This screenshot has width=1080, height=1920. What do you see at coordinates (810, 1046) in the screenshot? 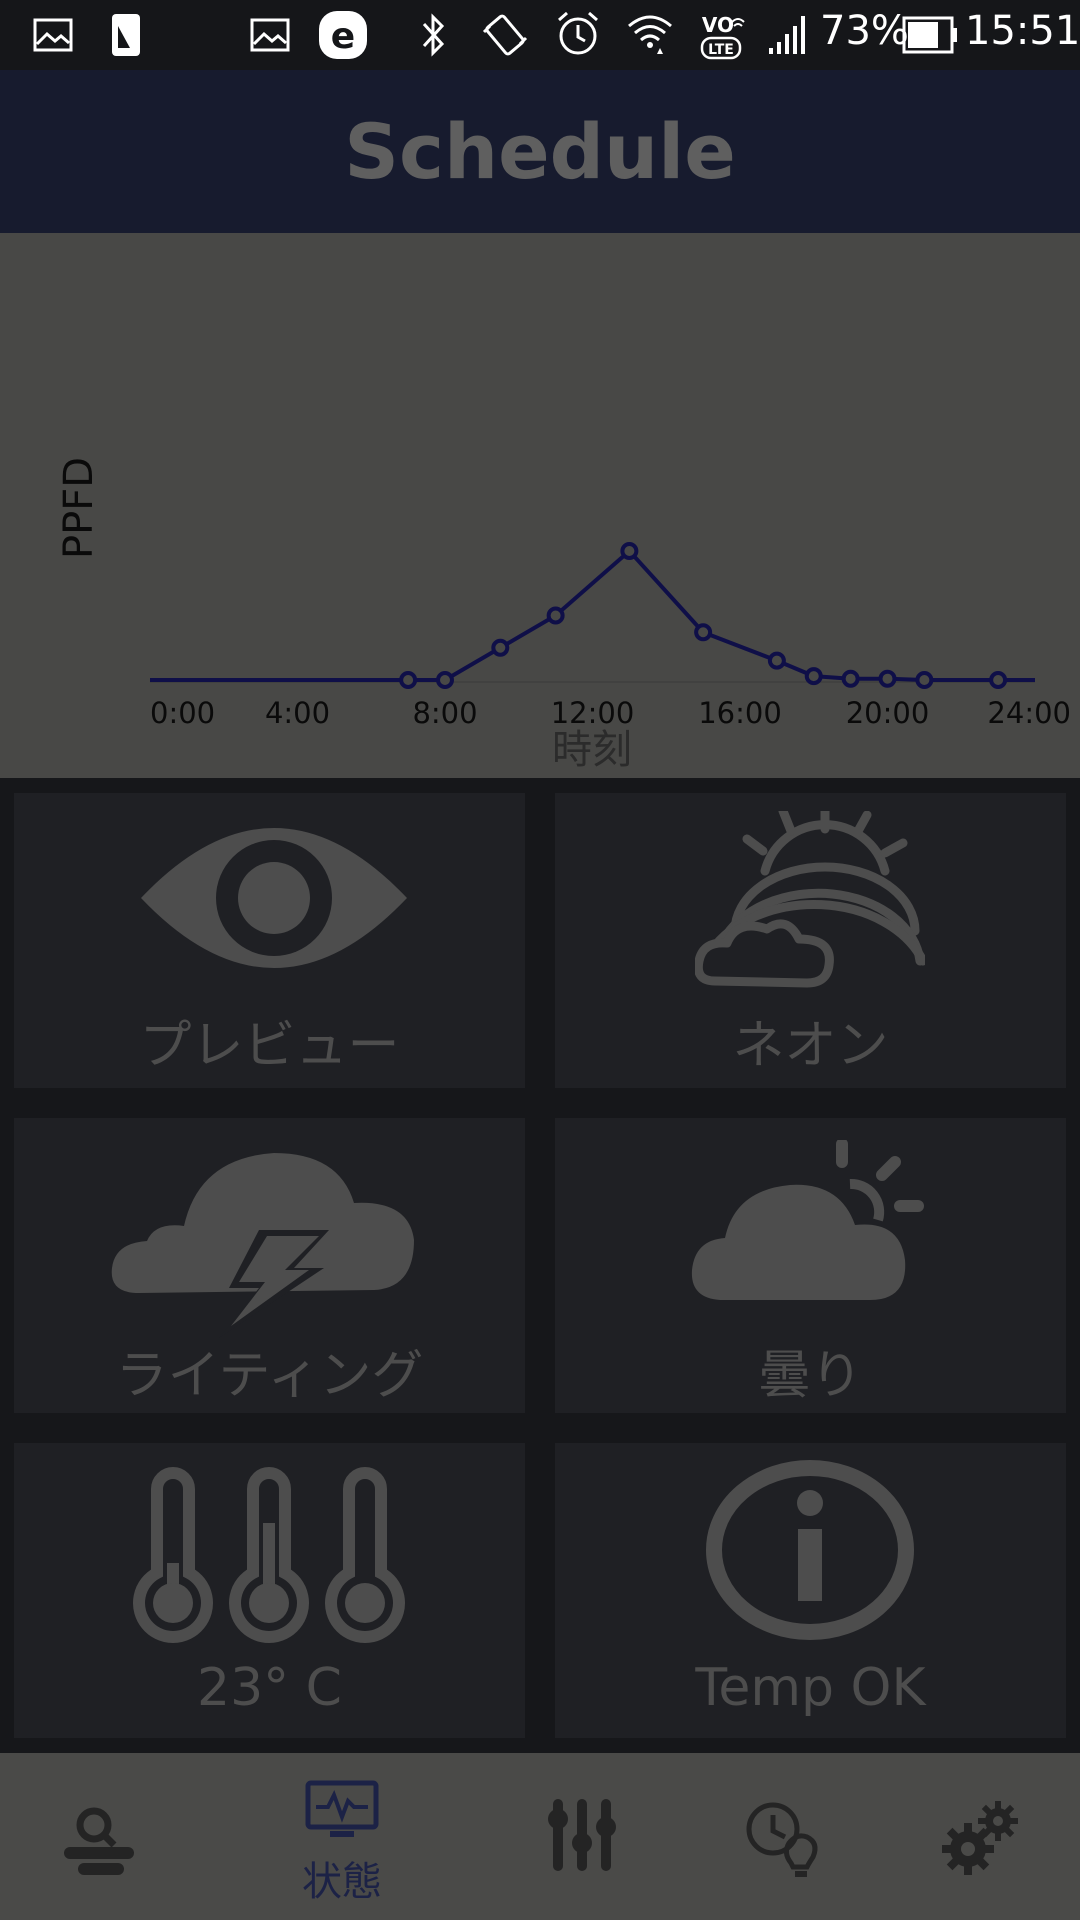
I see `tile-label: ネオン` at bounding box center [810, 1046].